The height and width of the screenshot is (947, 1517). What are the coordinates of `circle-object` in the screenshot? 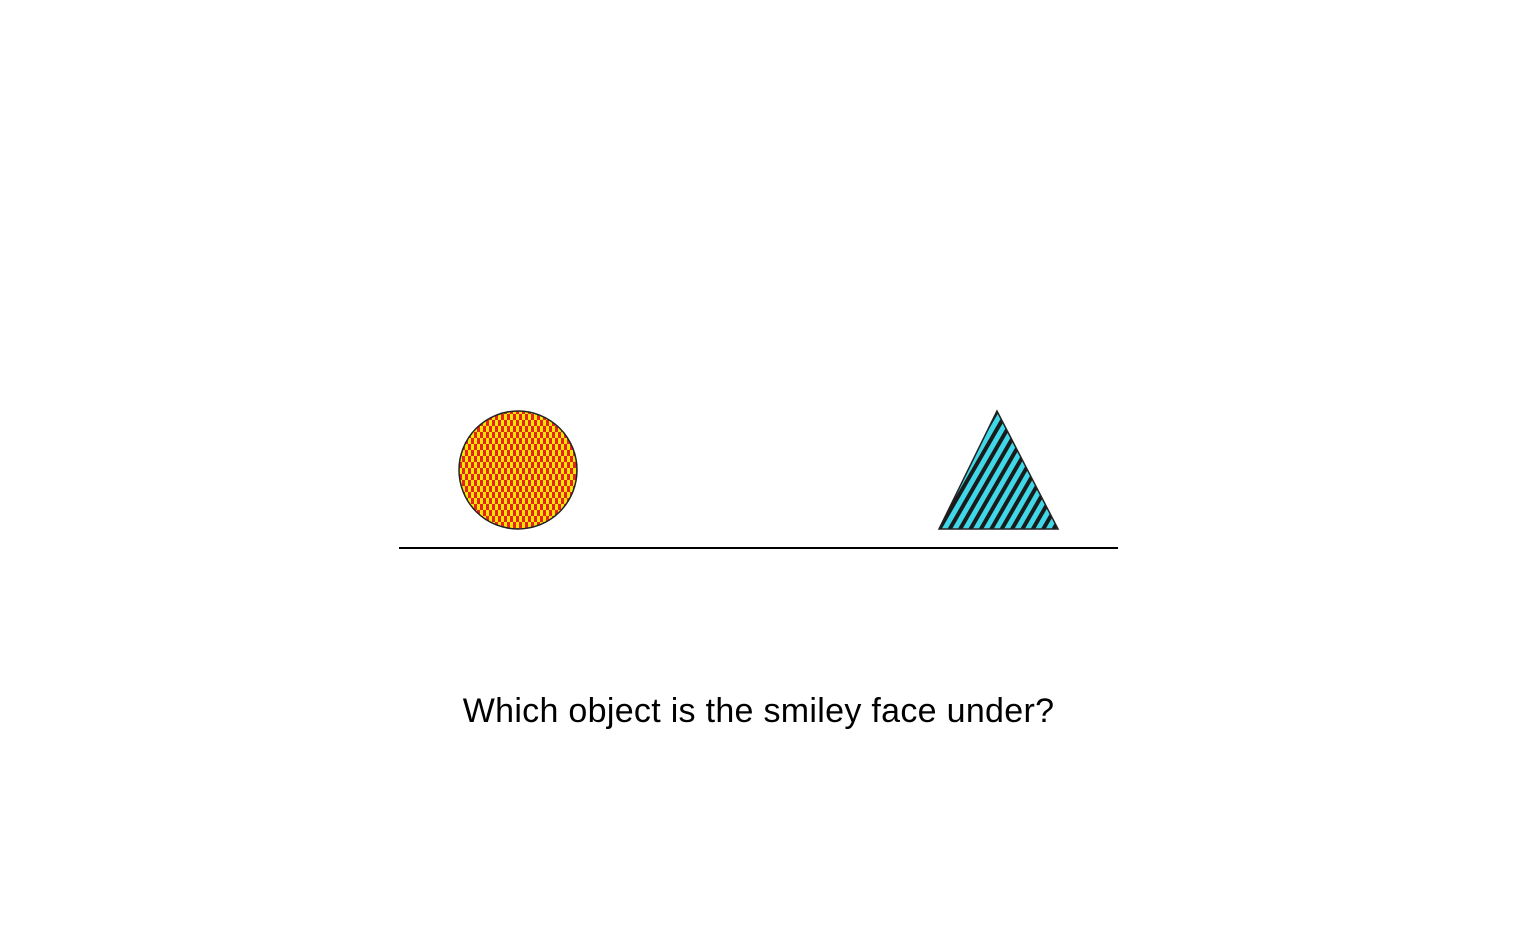 It's located at (518, 470).